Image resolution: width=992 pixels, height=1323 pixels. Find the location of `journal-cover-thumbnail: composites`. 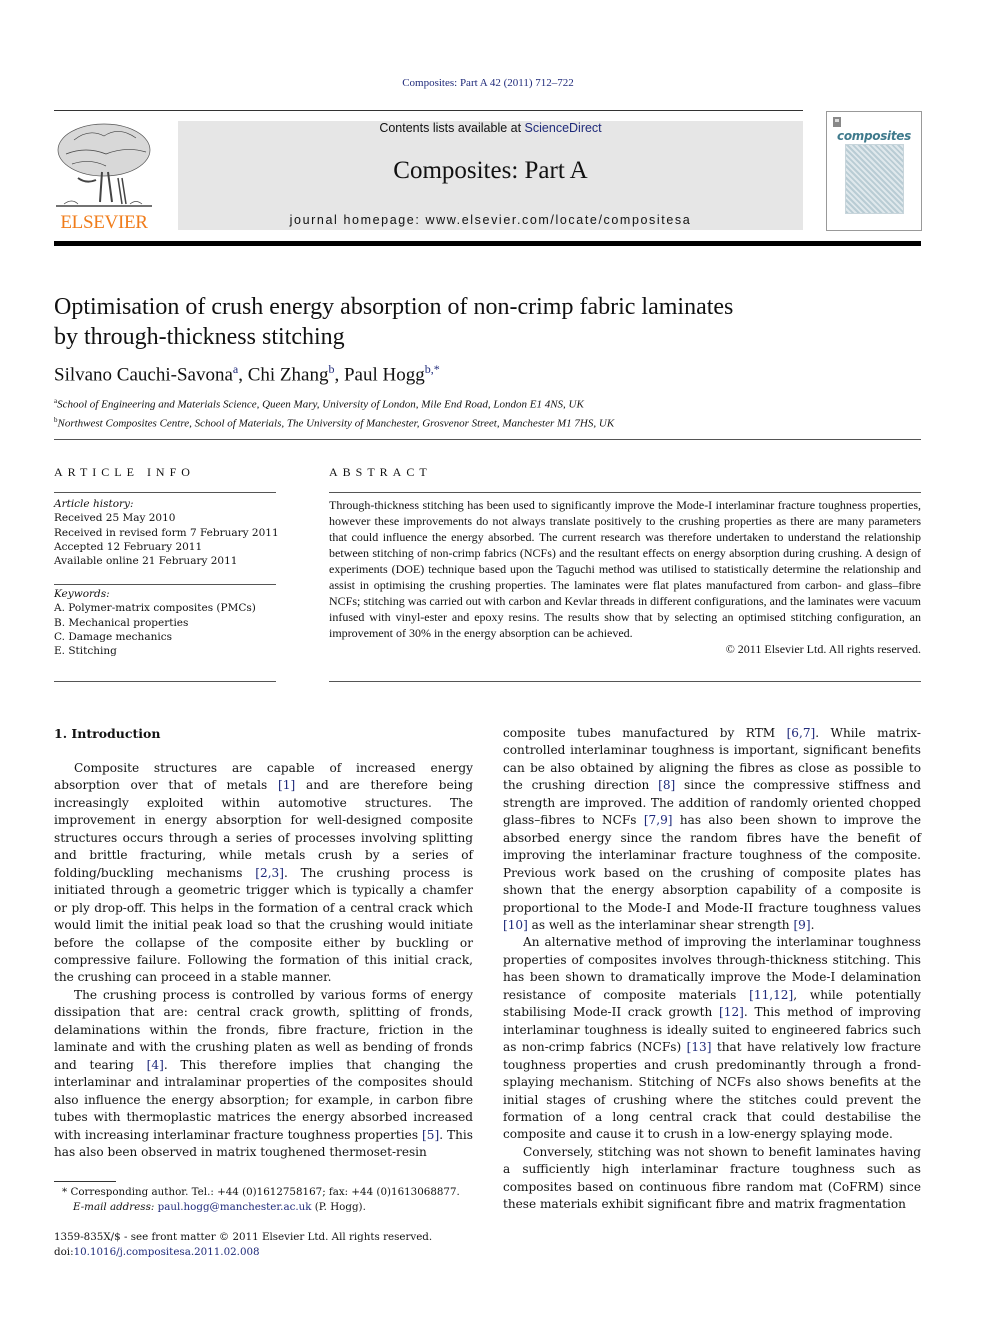

journal-cover-thumbnail: composites is located at coordinates (874, 171).